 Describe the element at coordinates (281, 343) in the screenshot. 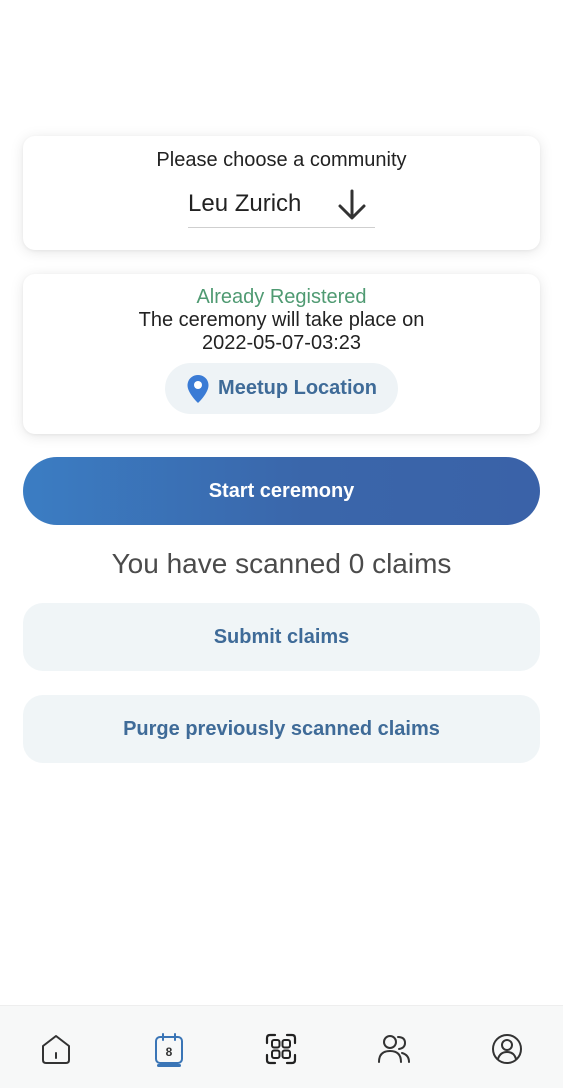

I see `ceremony-datetime: 2022-05-07-03:23` at that location.